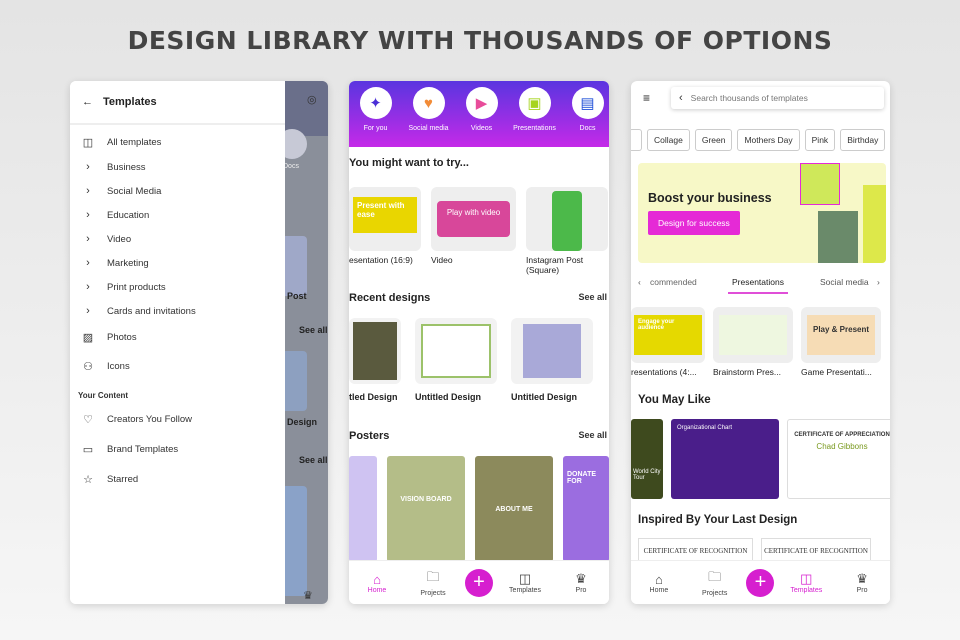 This screenshot has height=640, width=960. I want to click on all-templates-item: ◫ All templates, so click(177, 142).